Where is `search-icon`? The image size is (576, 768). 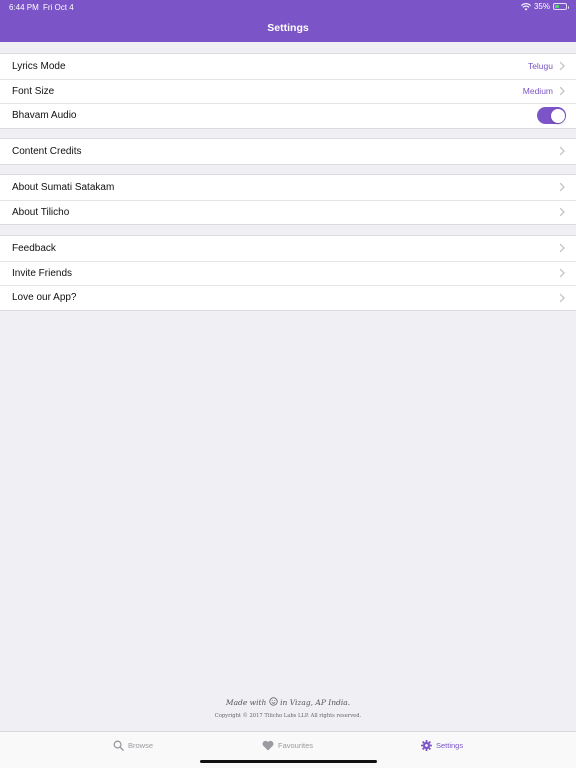
search-icon is located at coordinates (118, 745).